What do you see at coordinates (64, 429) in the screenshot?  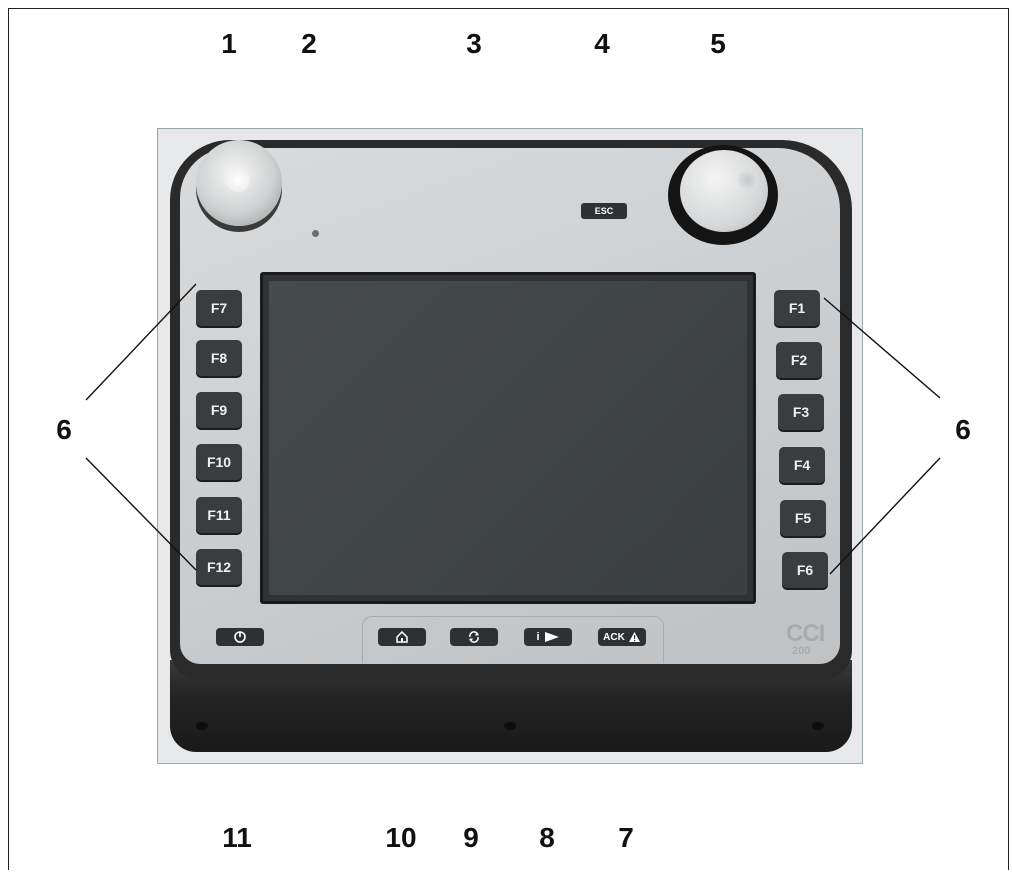 I see `callout-6-left: 6` at bounding box center [64, 429].